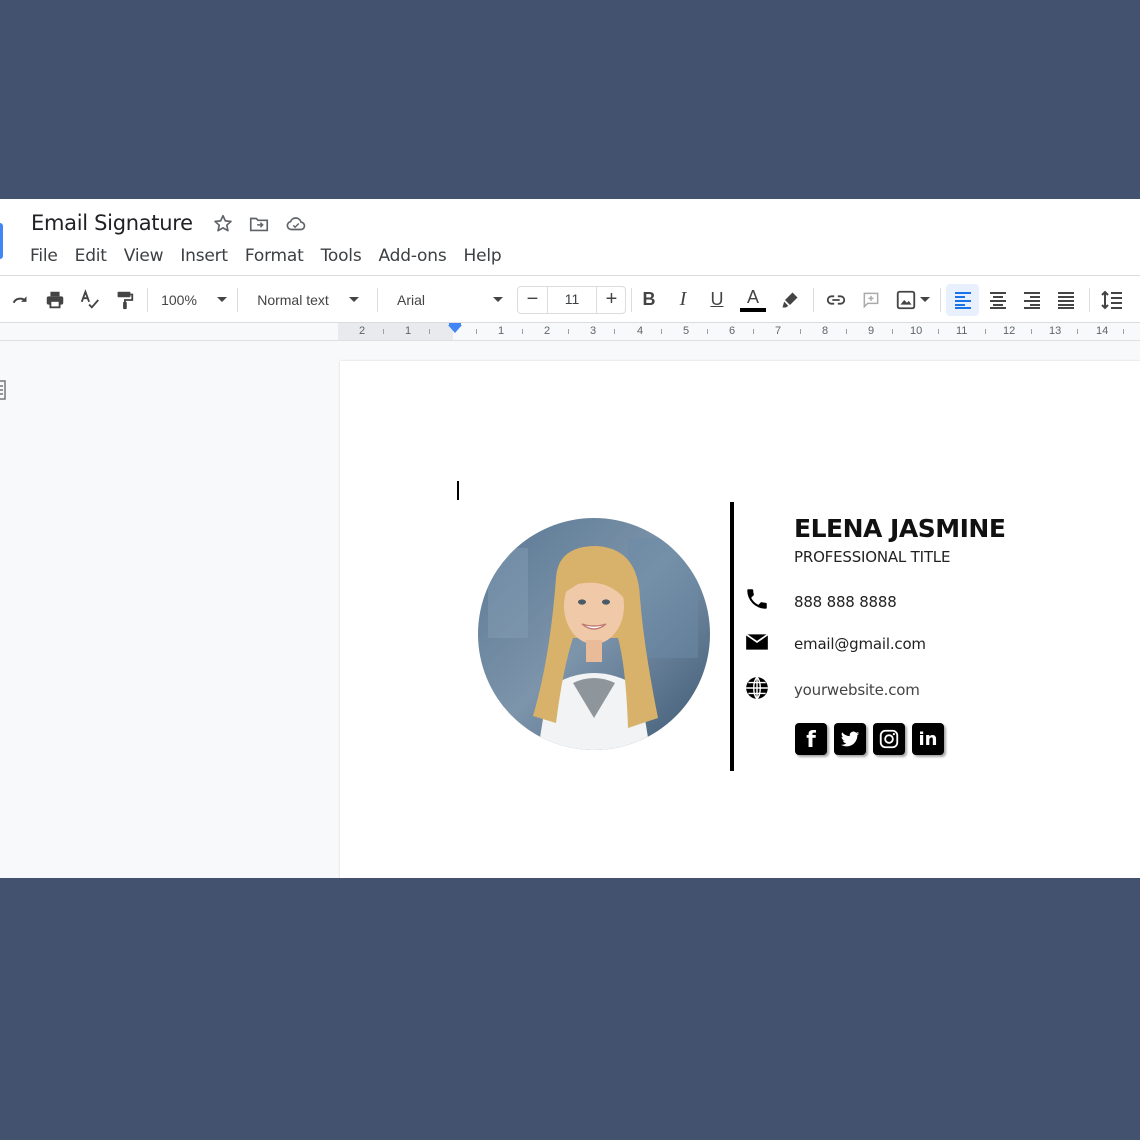  Describe the element at coordinates (570, 332) in the screenshot. I see `ruler: 2 1 1 2 3 4 5 6 7 8 9 10 11 12 13 14` at that location.